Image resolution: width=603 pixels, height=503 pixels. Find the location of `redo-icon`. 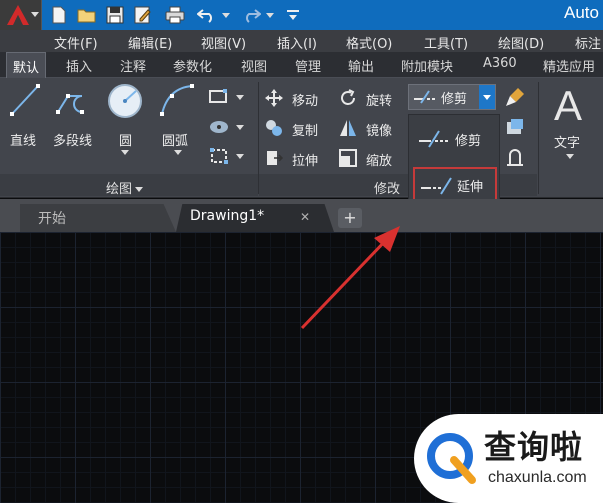

redo-icon is located at coordinates (251, 15).